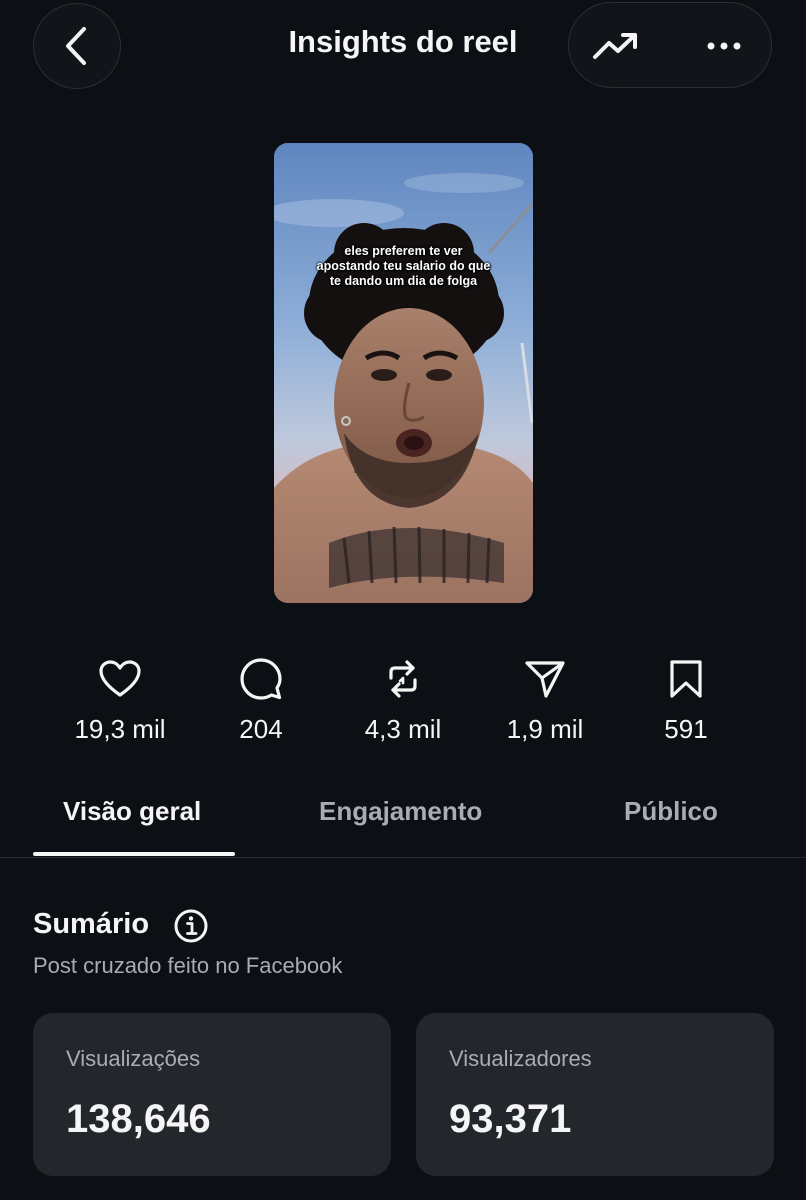 The width and height of the screenshot is (806, 1200). I want to click on summary-subtitle: Post cruzado feito no Facebook, so click(188, 965).